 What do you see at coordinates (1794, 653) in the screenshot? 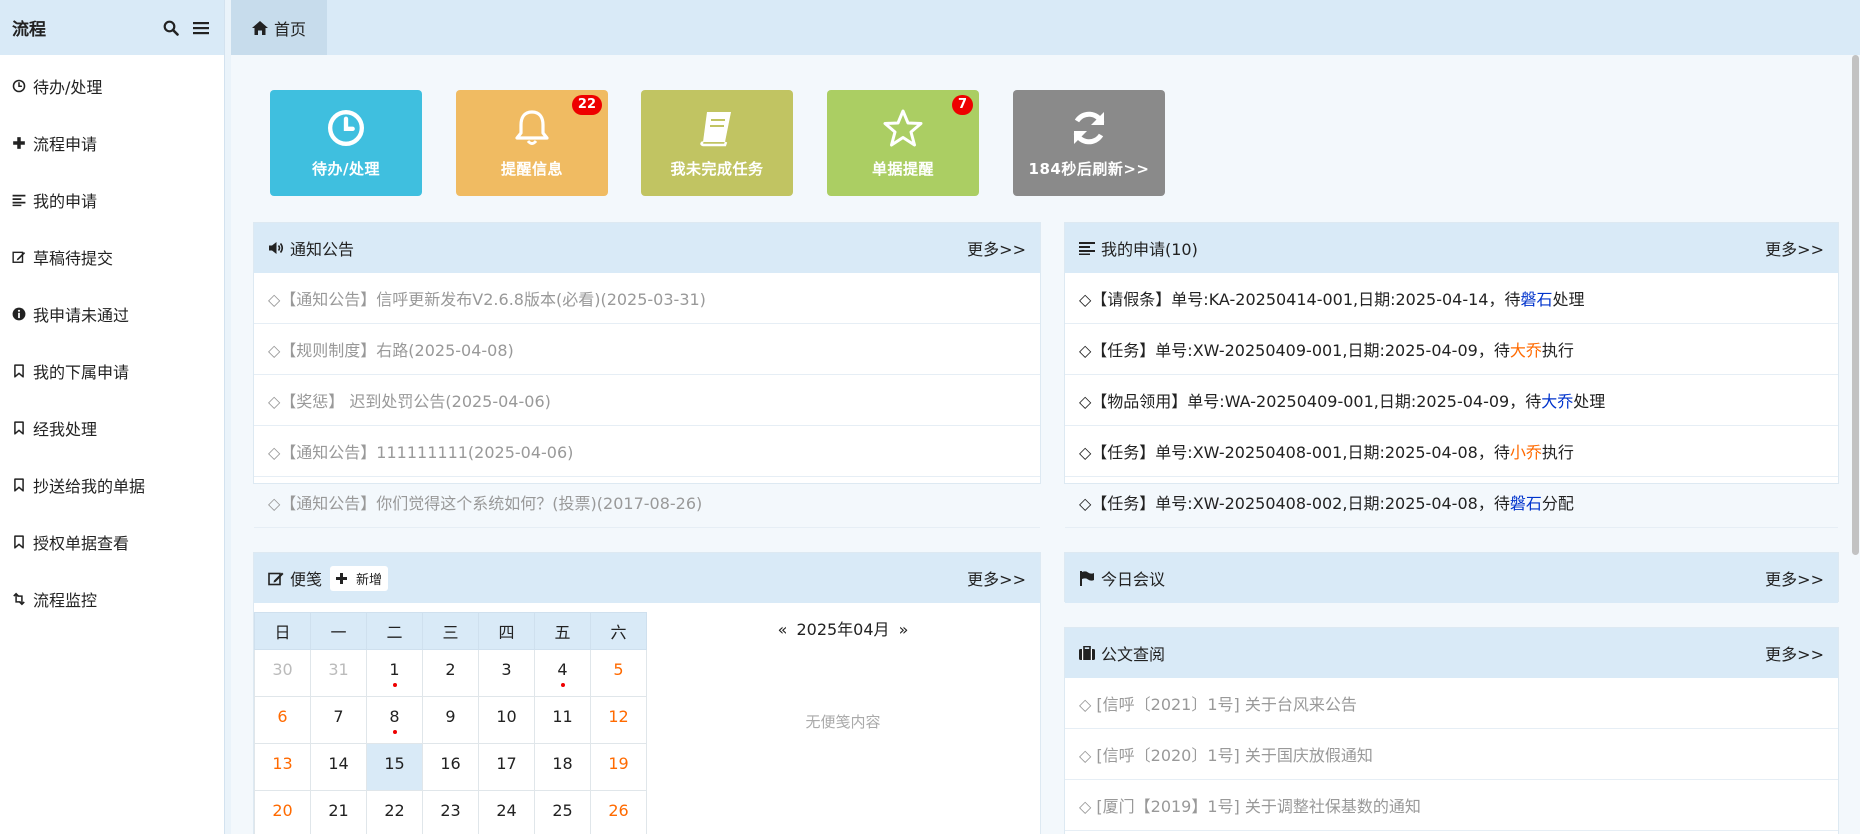
I see `docs-more-link: 更多>>` at bounding box center [1794, 653].